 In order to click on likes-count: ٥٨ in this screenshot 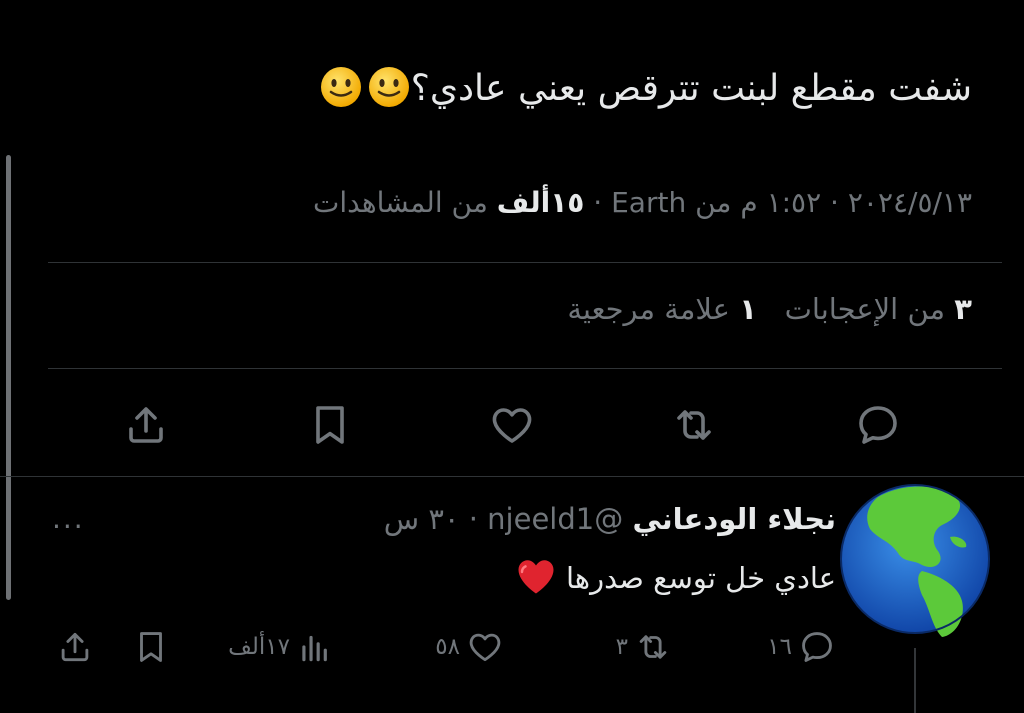, I will do `click(447, 647)`.